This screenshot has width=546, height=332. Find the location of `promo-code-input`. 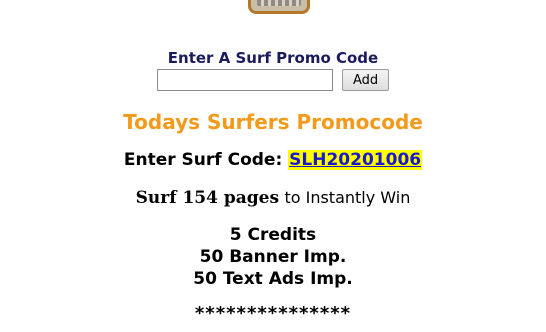

promo-code-input is located at coordinates (244, 80).